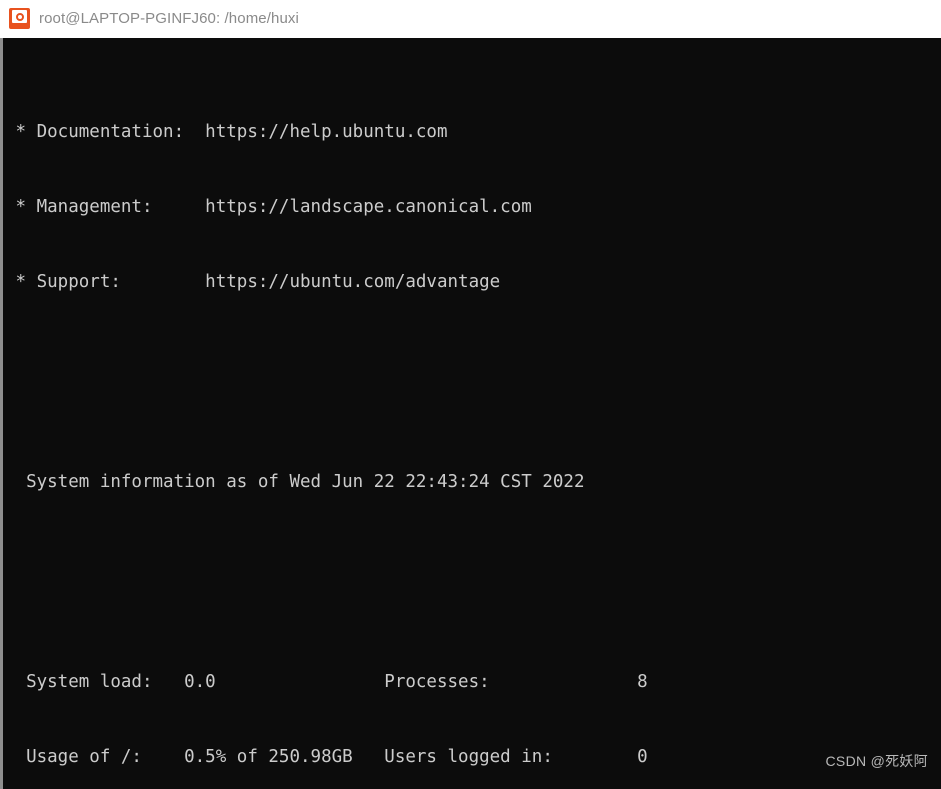 Image resolution: width=941 pixels, height=789 pixels. Describe the element at coordinates (253, 282) in the screenshot. I see `motd-line-support: * Support: https://ubuntu.com/advantage` at that location.